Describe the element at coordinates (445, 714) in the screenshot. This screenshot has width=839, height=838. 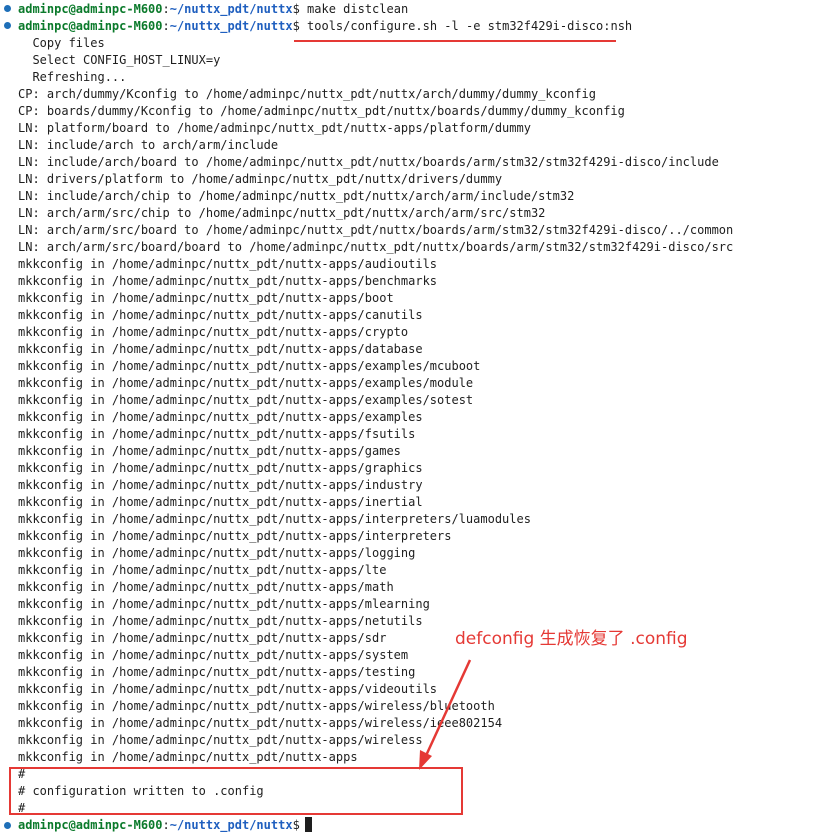
I see `annotation-arrow-icon` at that location.